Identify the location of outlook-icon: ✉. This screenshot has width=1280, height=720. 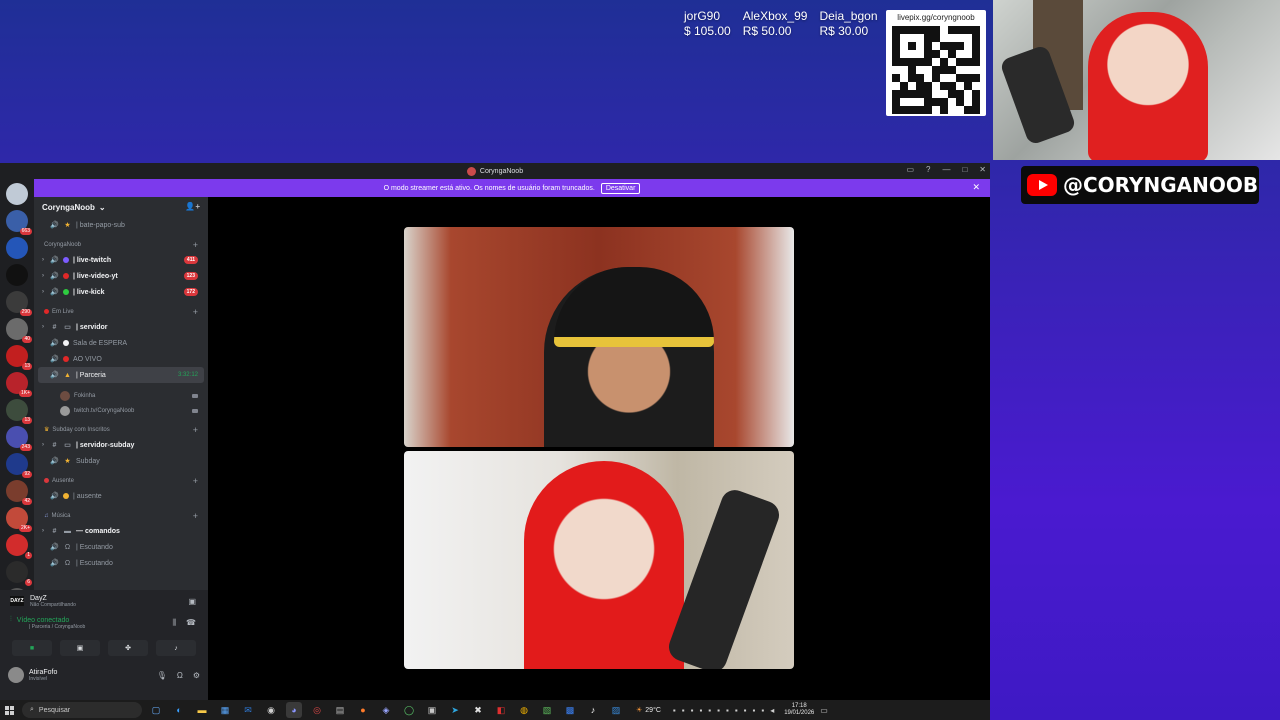
(248, 710).